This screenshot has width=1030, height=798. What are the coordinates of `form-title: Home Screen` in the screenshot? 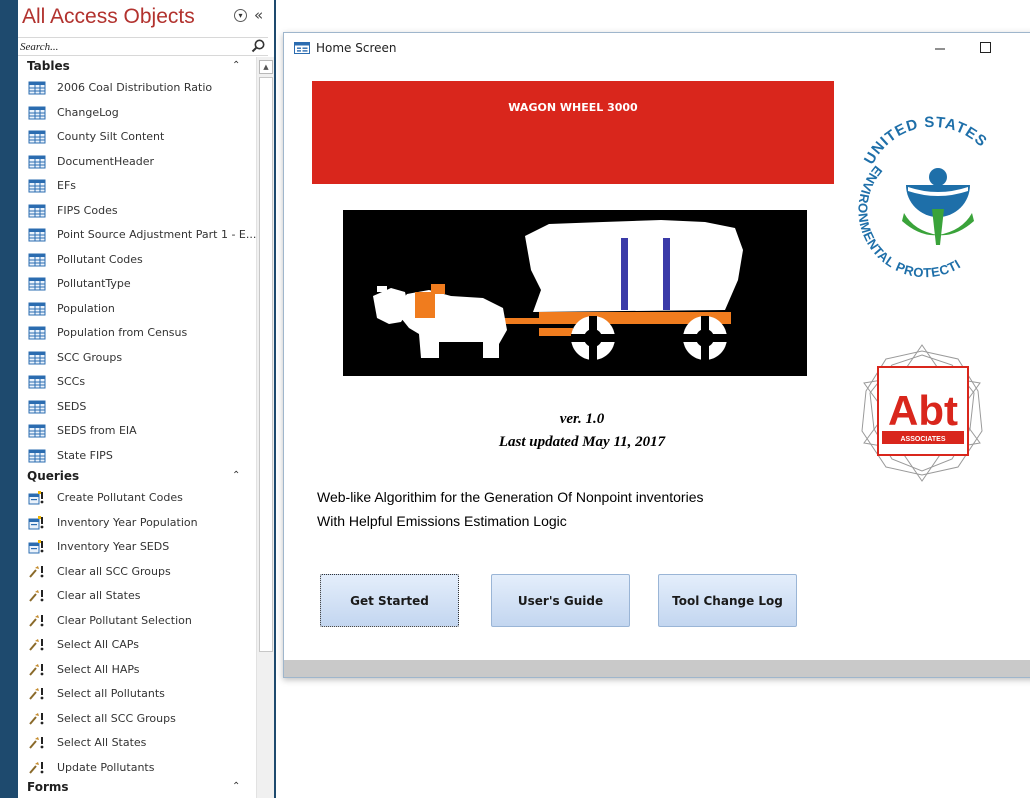 It's located at (356, 48).